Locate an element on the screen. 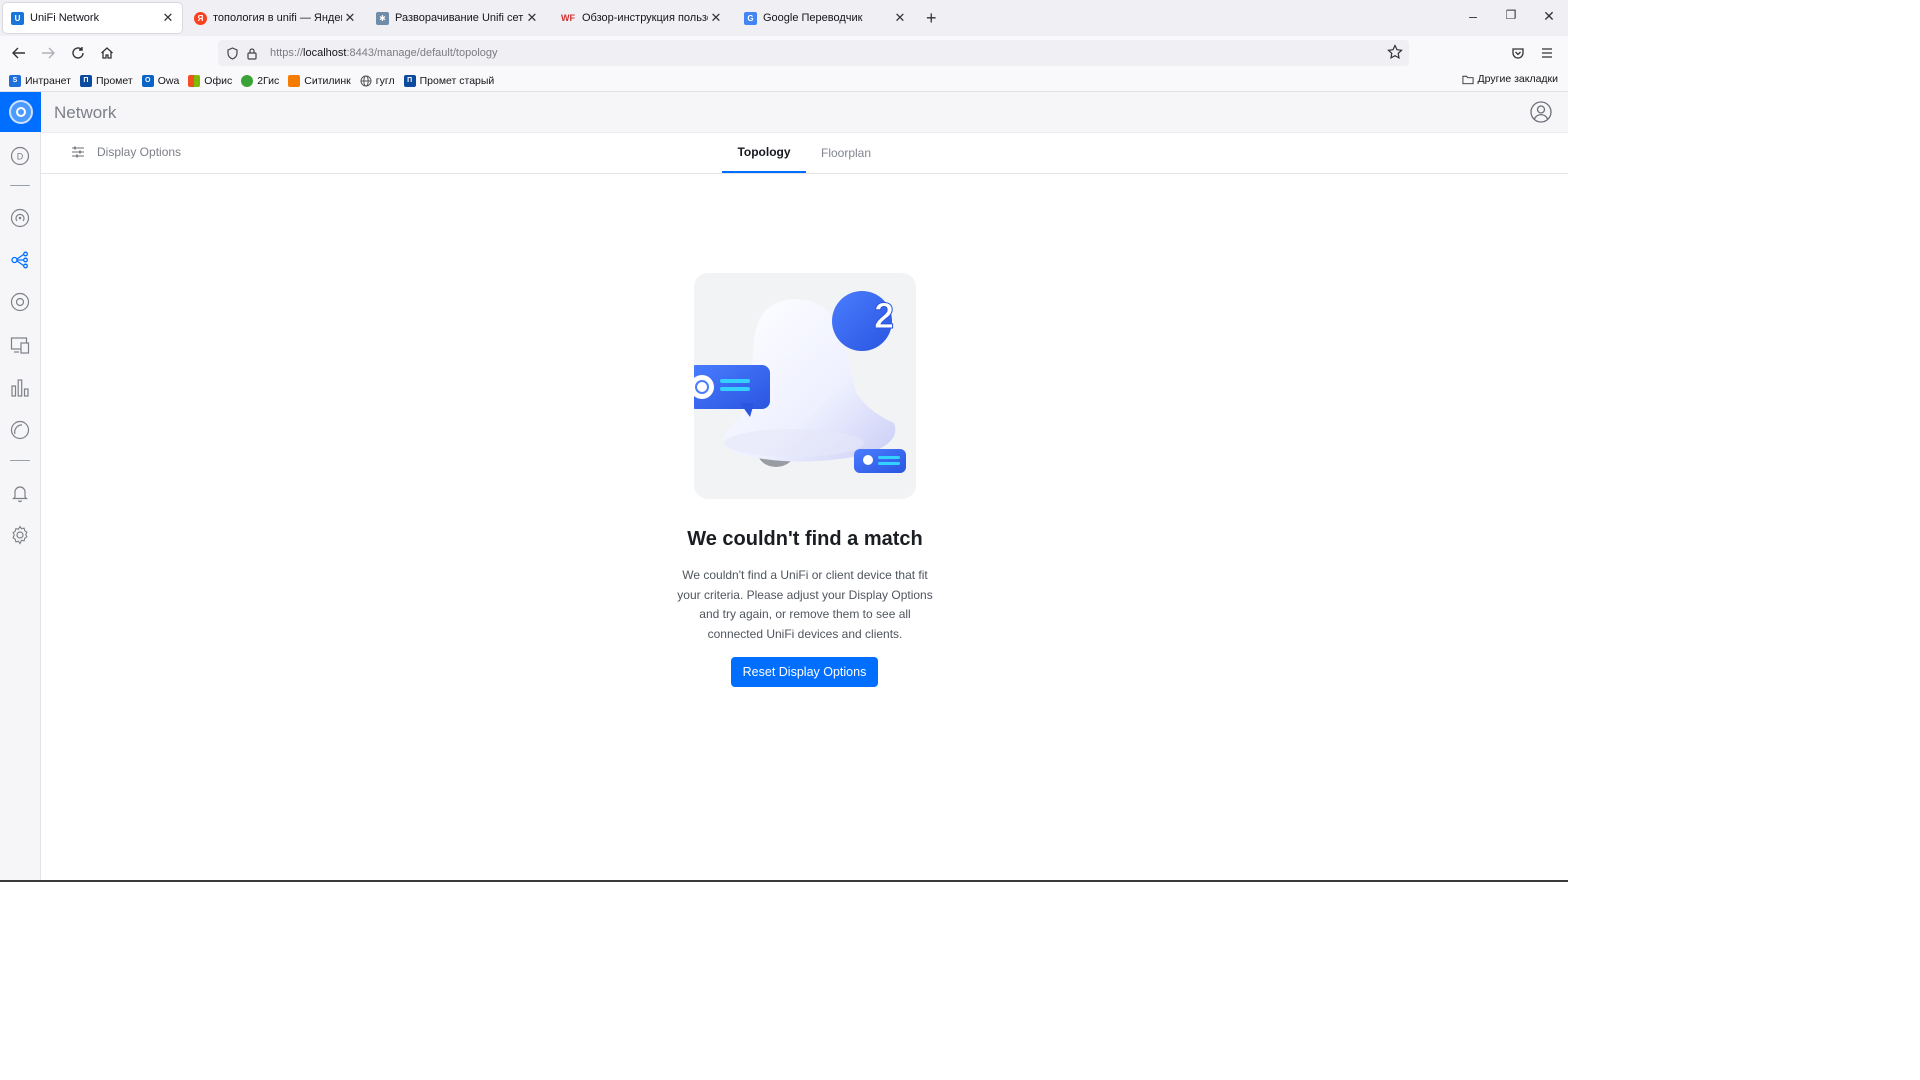  other-bookmarks: Другие закладки is located at coordinates (1510, 79).